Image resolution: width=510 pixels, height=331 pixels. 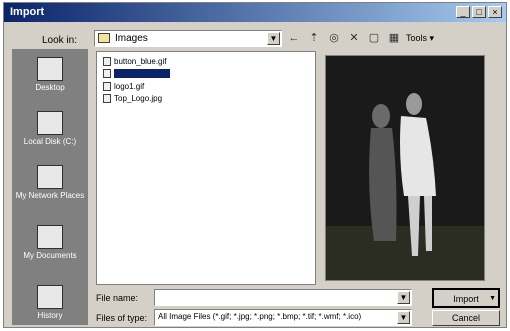 I want to click on look-in-value: Images, so click(x=131, y=38).